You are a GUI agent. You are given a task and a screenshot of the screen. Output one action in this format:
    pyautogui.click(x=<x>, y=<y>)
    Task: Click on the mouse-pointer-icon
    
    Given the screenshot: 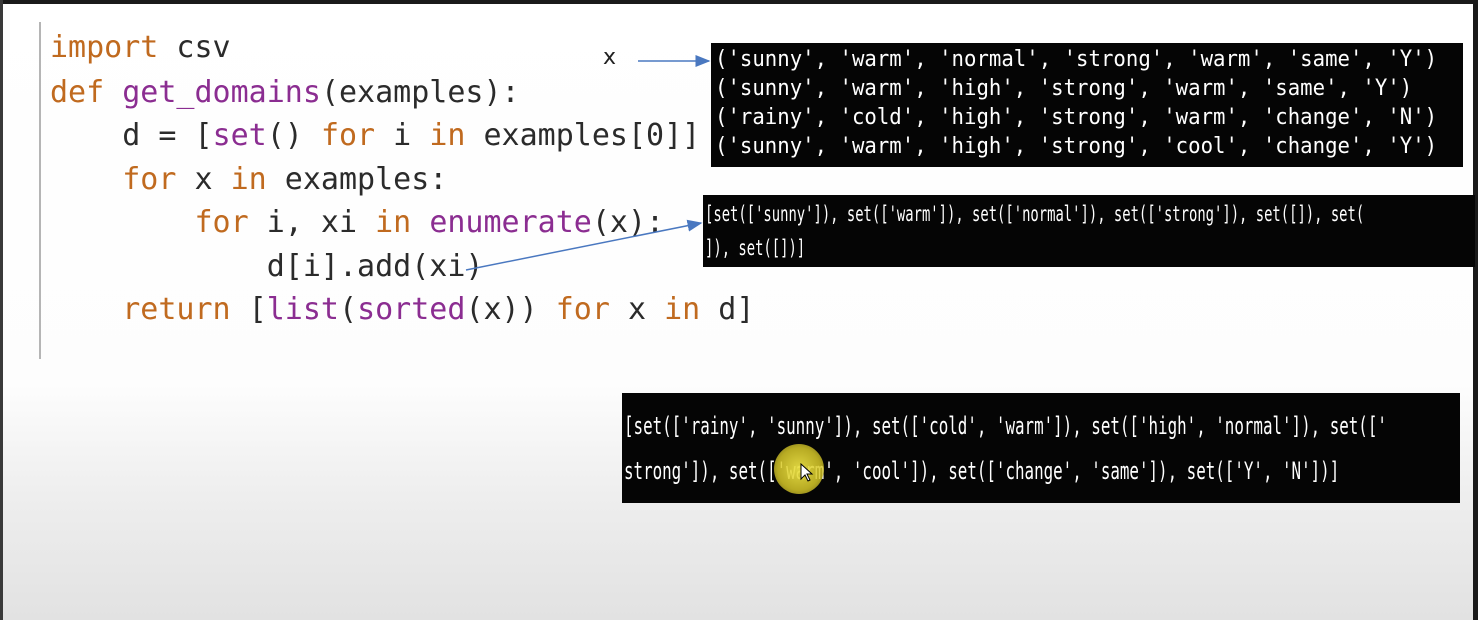 What is the action you would take?
    pyautogui.click(x=807, y=472)
    